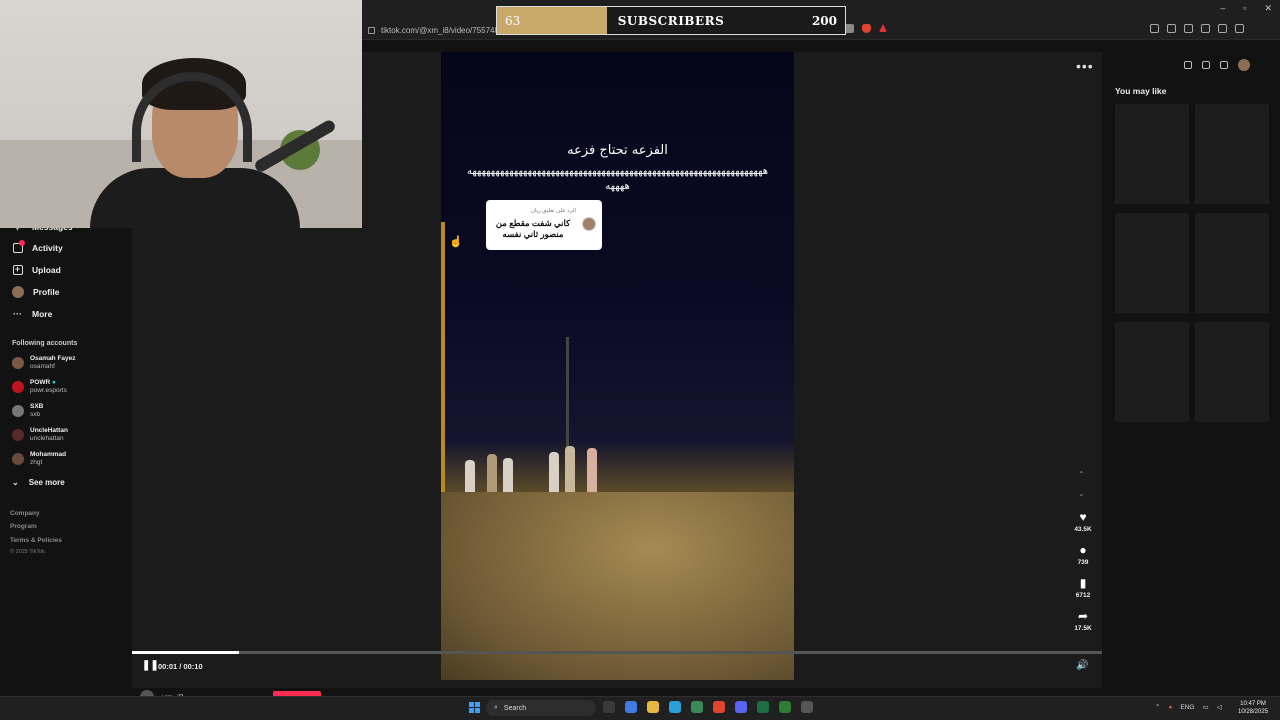 The image size is (1280, 720). What do you see at coordinates (27, 552) in the screenshot?
I see `copyright: © 2025 TikTok` at bounding box center [27, 552].